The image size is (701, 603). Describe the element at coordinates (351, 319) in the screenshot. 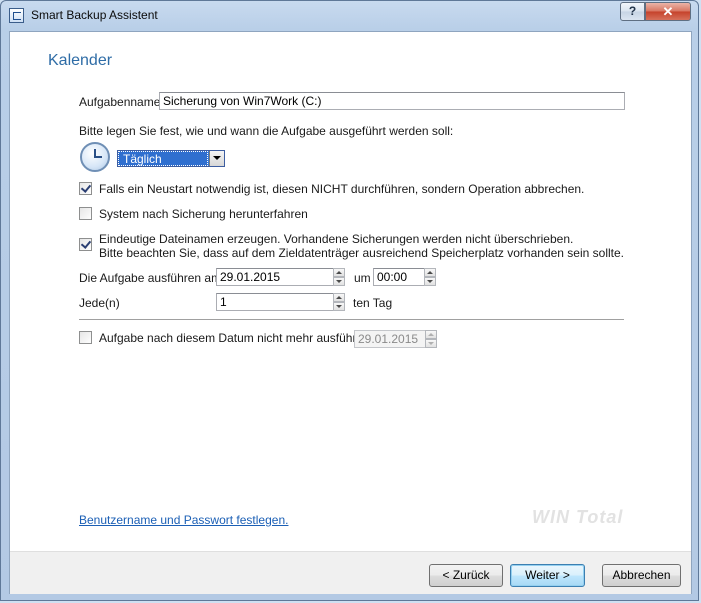

I see `separator` at that location.